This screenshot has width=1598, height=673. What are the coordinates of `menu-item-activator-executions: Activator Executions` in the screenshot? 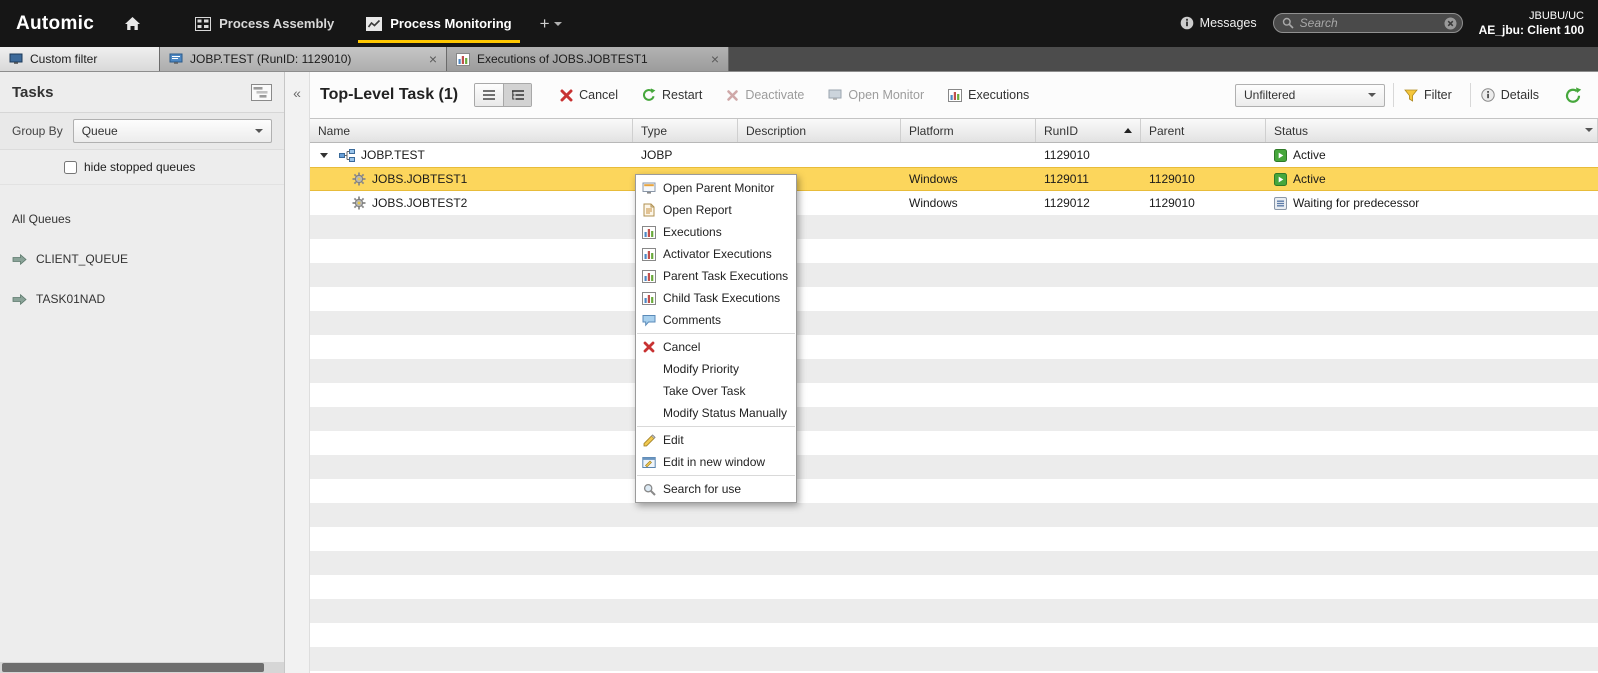 It's located at (716, 254).